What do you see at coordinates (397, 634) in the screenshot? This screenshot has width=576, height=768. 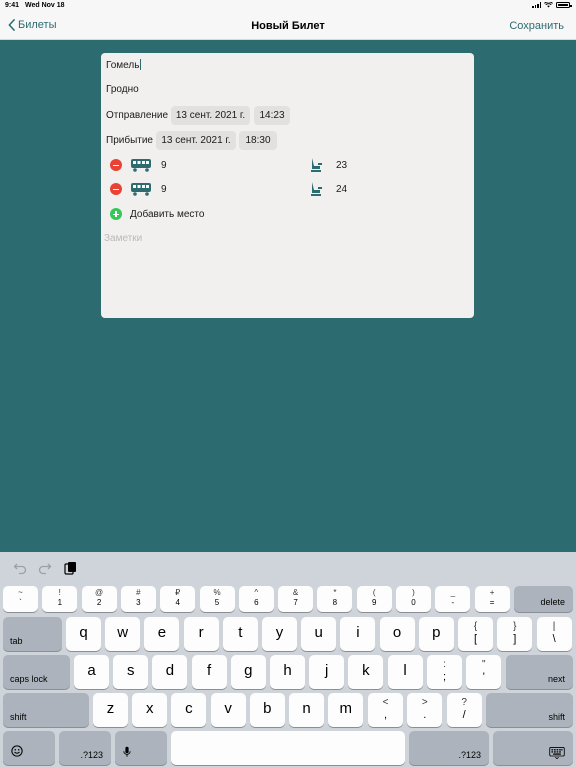 I see `key-o: o` at bounding box center [397, 634].